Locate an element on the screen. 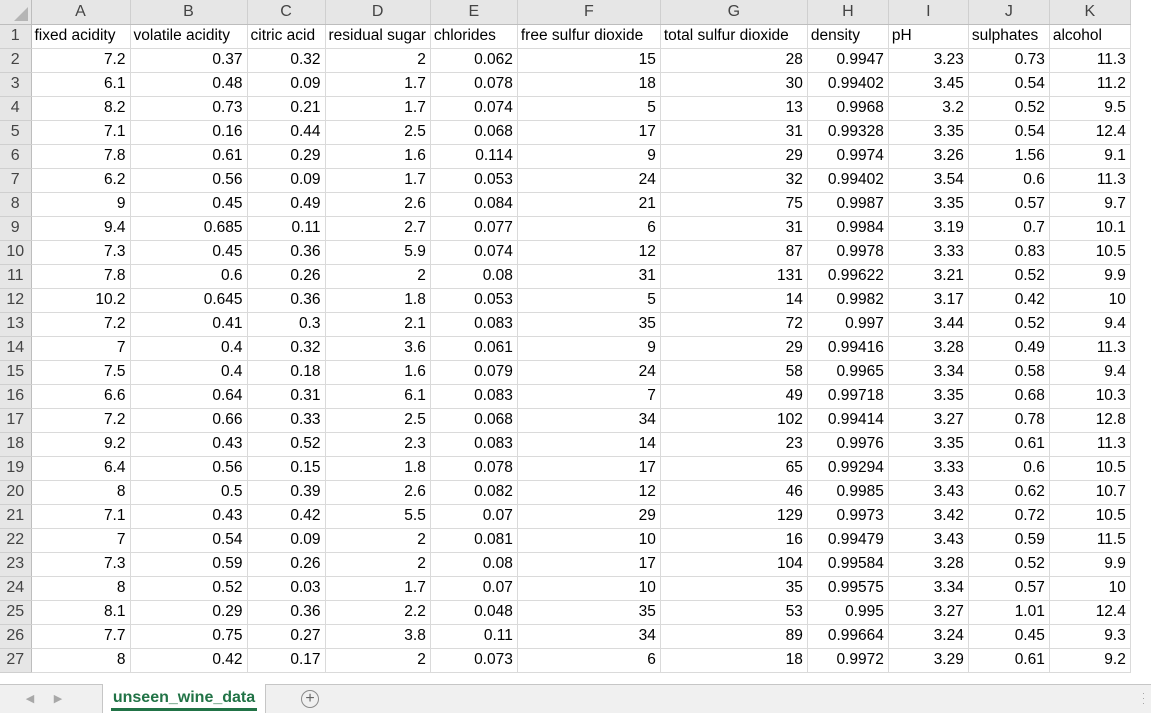 Image resolution: width=1151 pixels, height=713 pixels. data-cell: 5 is located at coordinates (589, 108).